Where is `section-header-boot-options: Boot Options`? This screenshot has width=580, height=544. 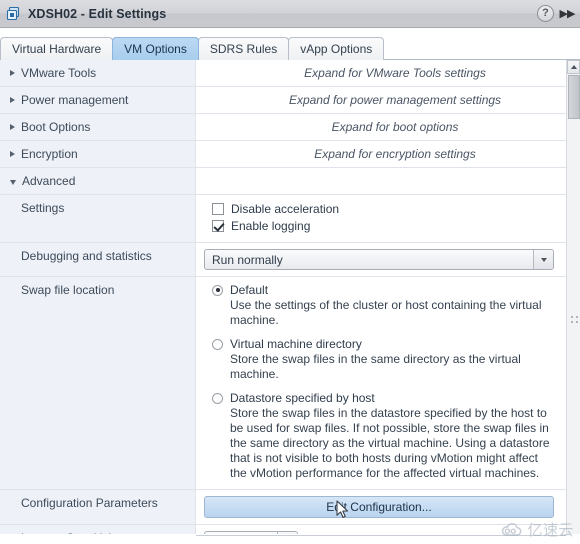
section-header-boot-options: Boot Options is located at coordinates (98, 127).